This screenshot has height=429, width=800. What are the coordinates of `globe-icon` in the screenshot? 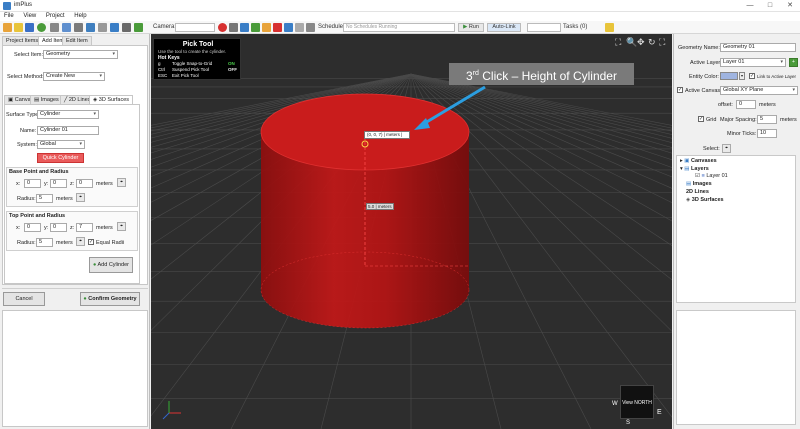 It's located at (41, 27).